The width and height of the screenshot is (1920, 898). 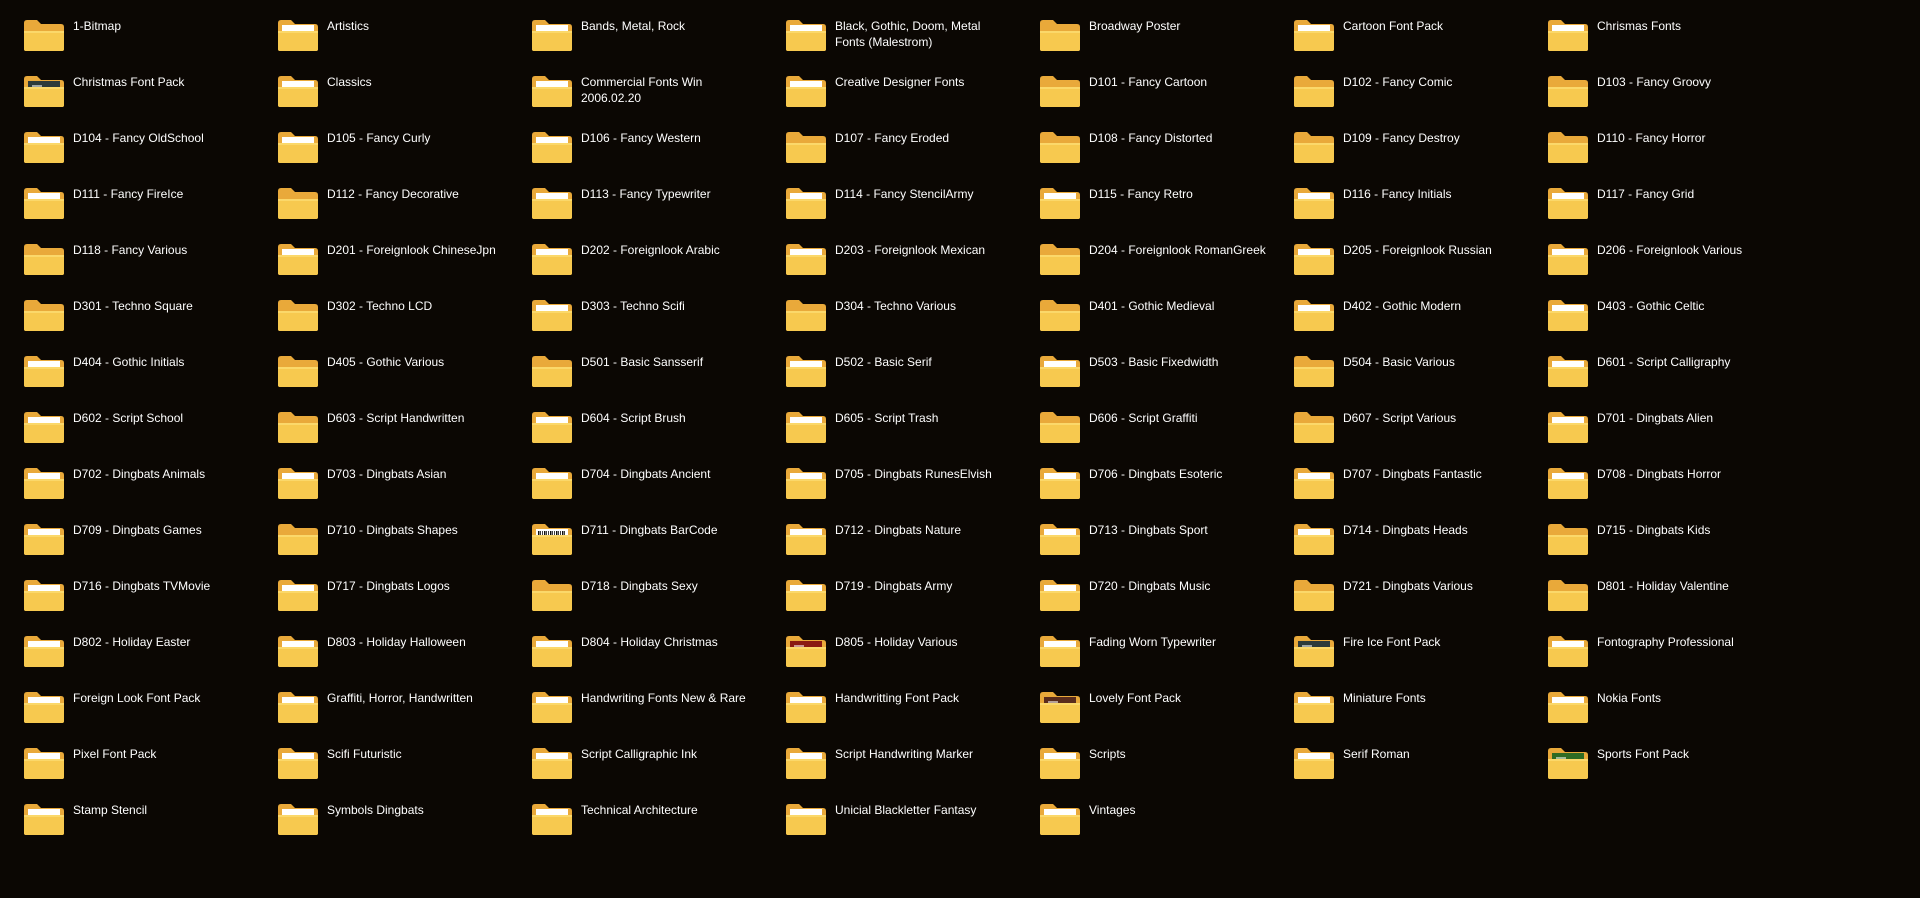 I want to click on folder-item: Script Handwriting Marker, so click(x=889, y=758).